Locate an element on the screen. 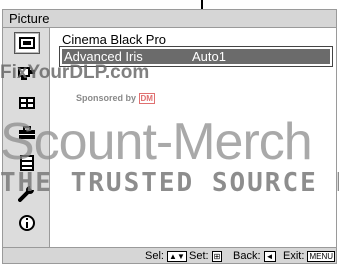 The image size is (339, 264). watermark-tagline: THE TRUSTED SOURCE FO is located at coordinates (169, 183).